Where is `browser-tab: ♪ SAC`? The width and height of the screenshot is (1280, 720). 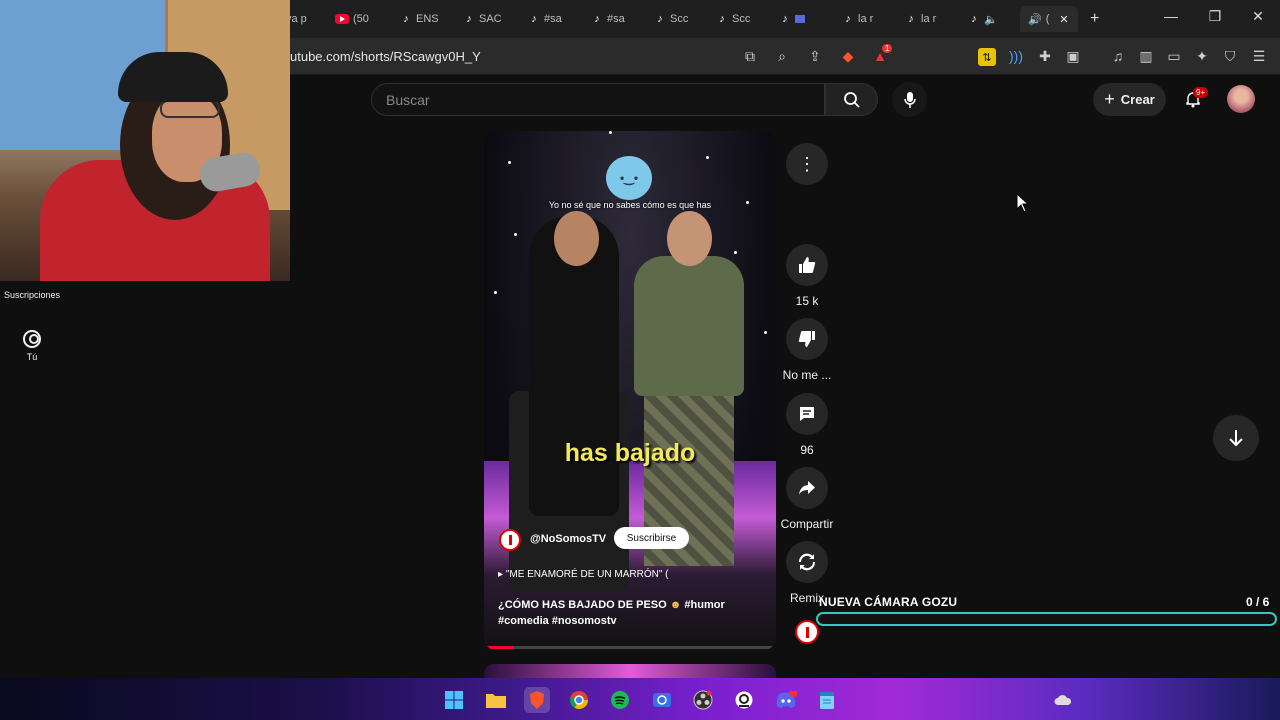 browser-tab: ♪ SAC is located at coordinates (485, 19).